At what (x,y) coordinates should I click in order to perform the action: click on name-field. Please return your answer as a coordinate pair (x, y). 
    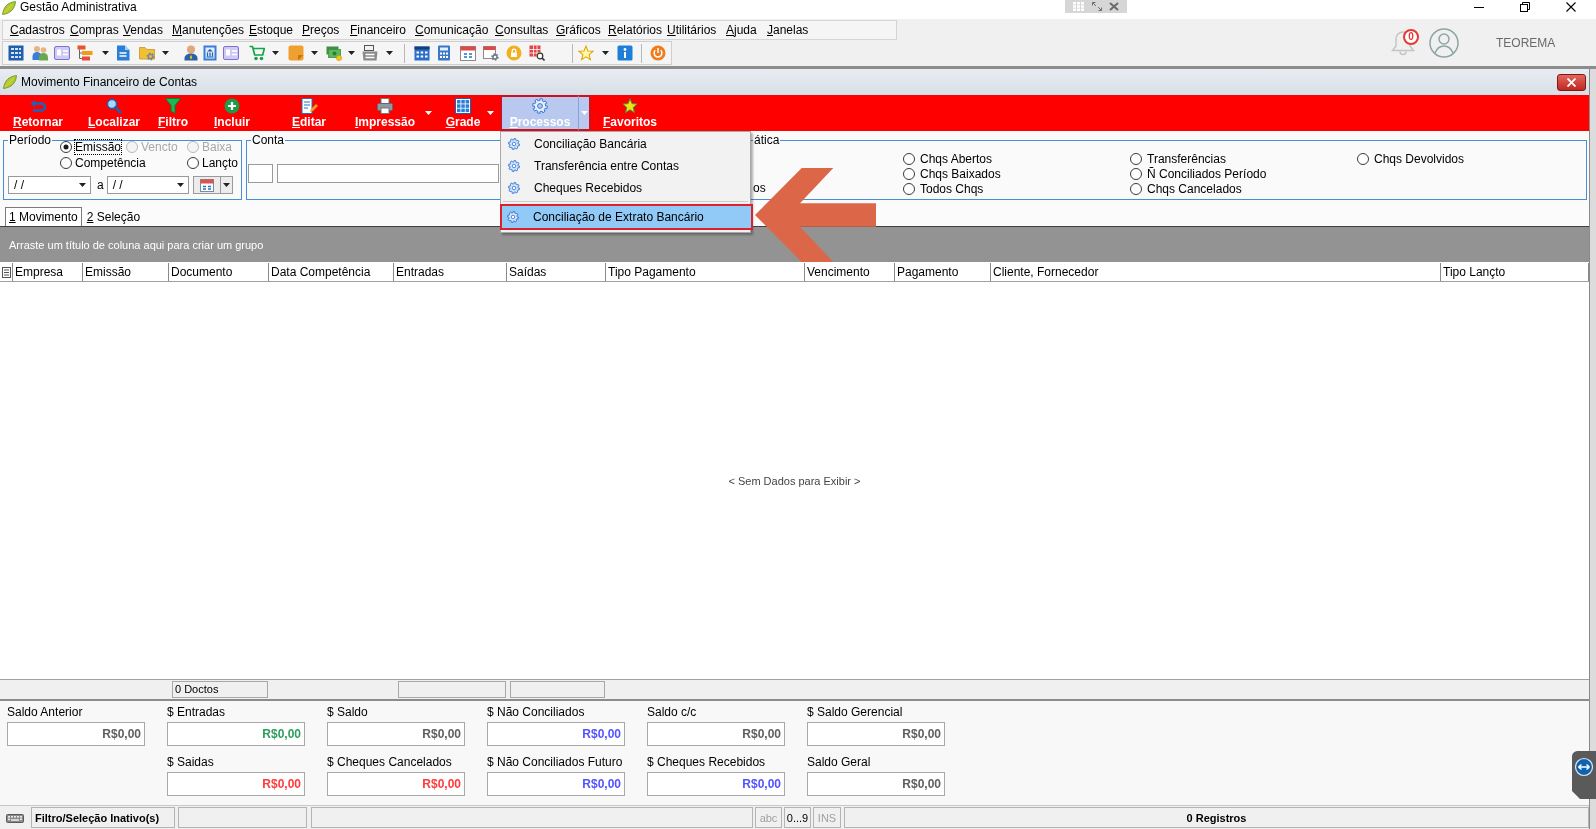
    Looking at the image, I should click on (388, 173).